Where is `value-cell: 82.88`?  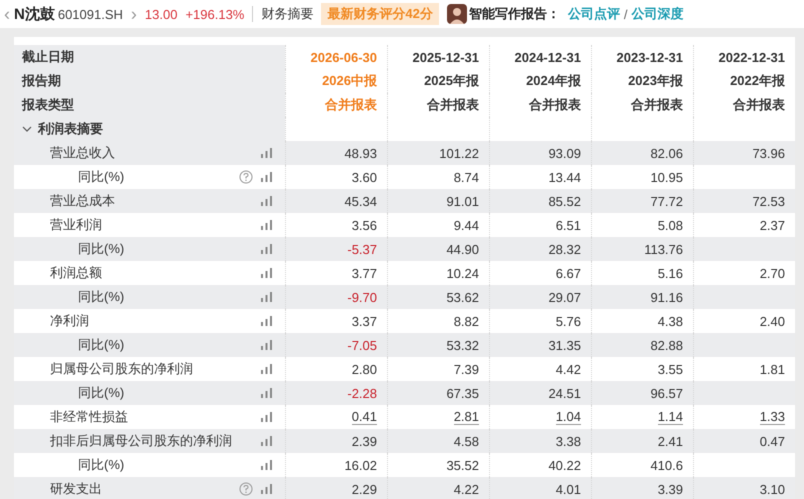 value-cell: 82.88 is located at coordinates (666, 345).